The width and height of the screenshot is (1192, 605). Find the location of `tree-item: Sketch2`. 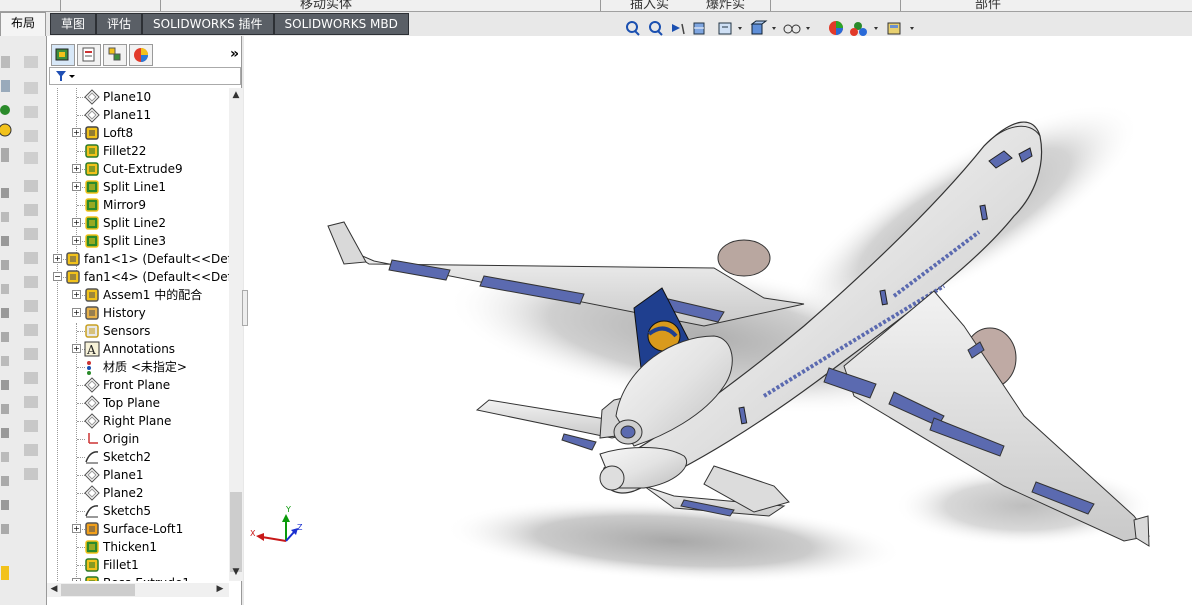

tree-item: Sketch2 is located at coordinates (138, 457).